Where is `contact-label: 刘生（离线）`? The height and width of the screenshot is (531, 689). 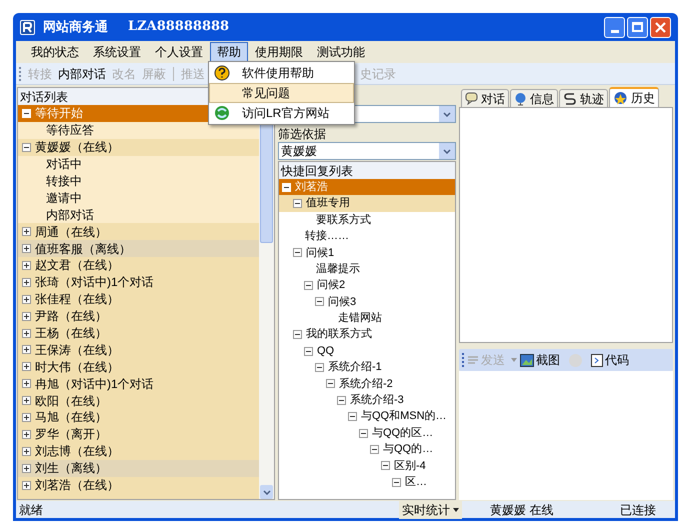 contact-label: 刘生（离线） is located at coordinates (71, 469).